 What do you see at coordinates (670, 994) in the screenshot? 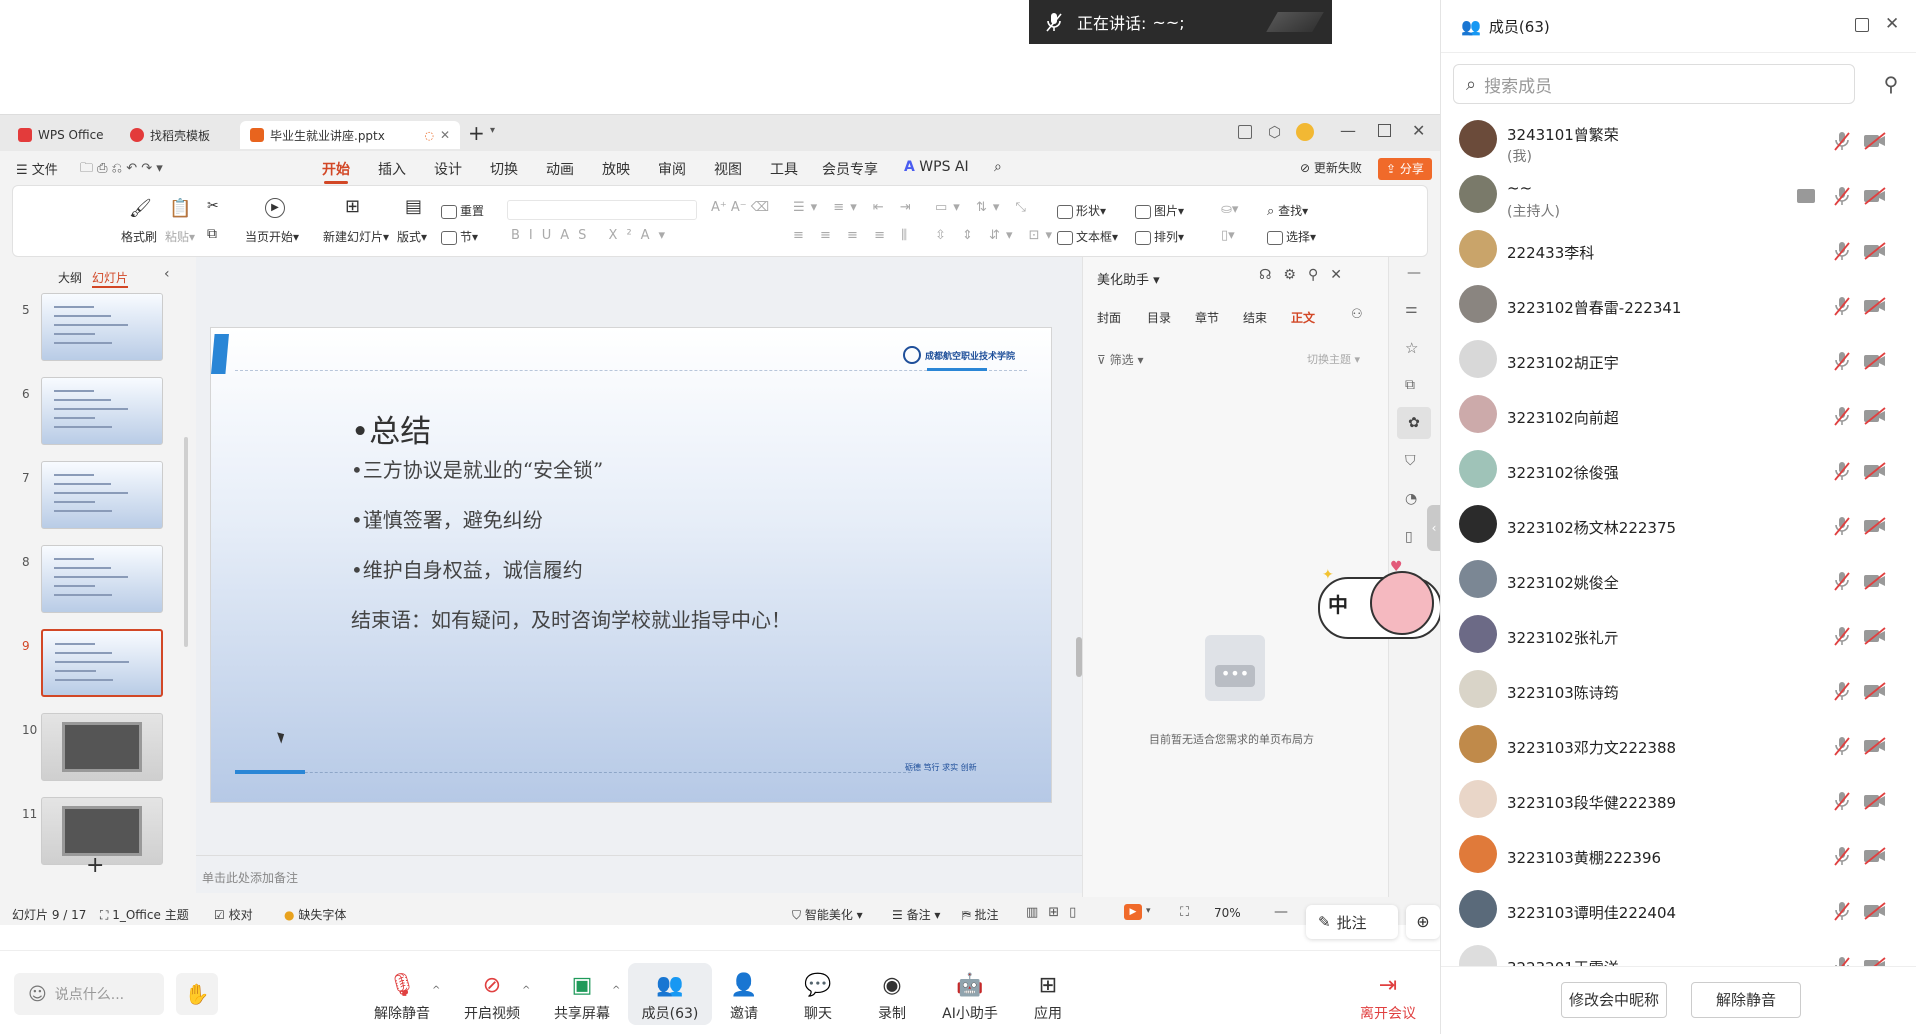
I see `members-button: 👥 成员(63)` at bounding box center [670, 994].